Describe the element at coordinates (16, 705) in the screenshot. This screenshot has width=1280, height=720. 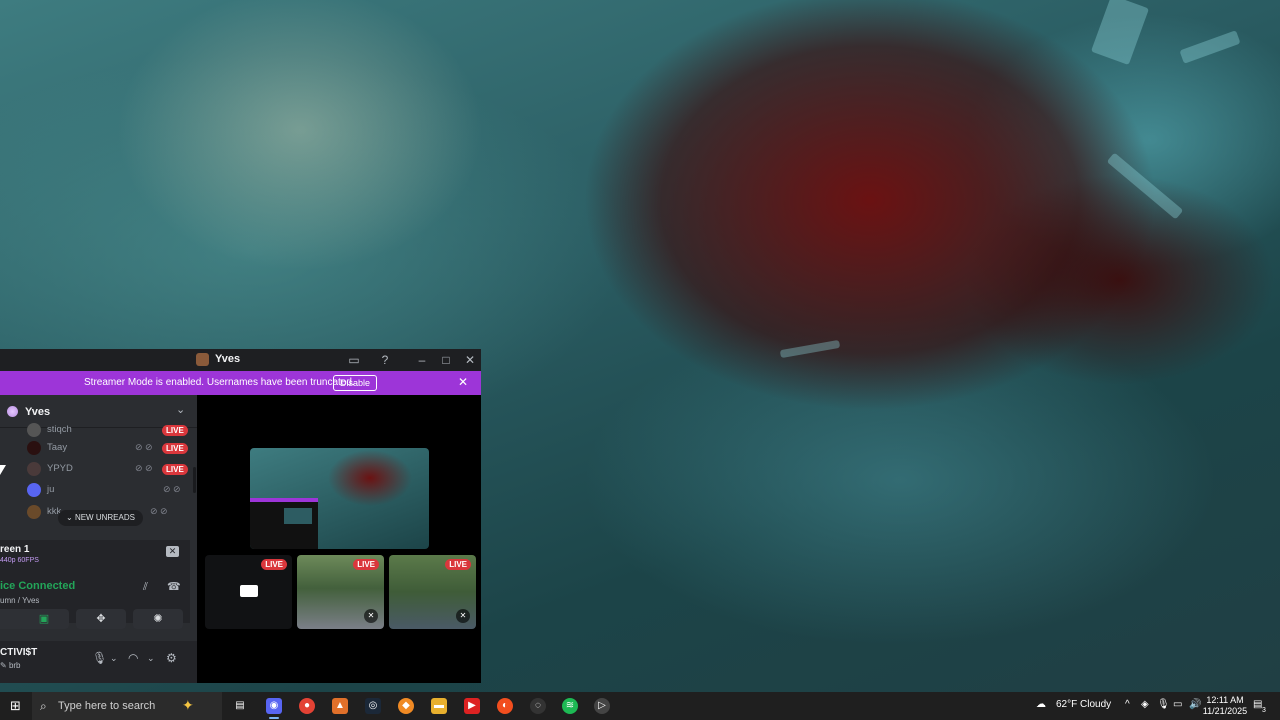
I see `windows-start-icon: ⊞` at that location.